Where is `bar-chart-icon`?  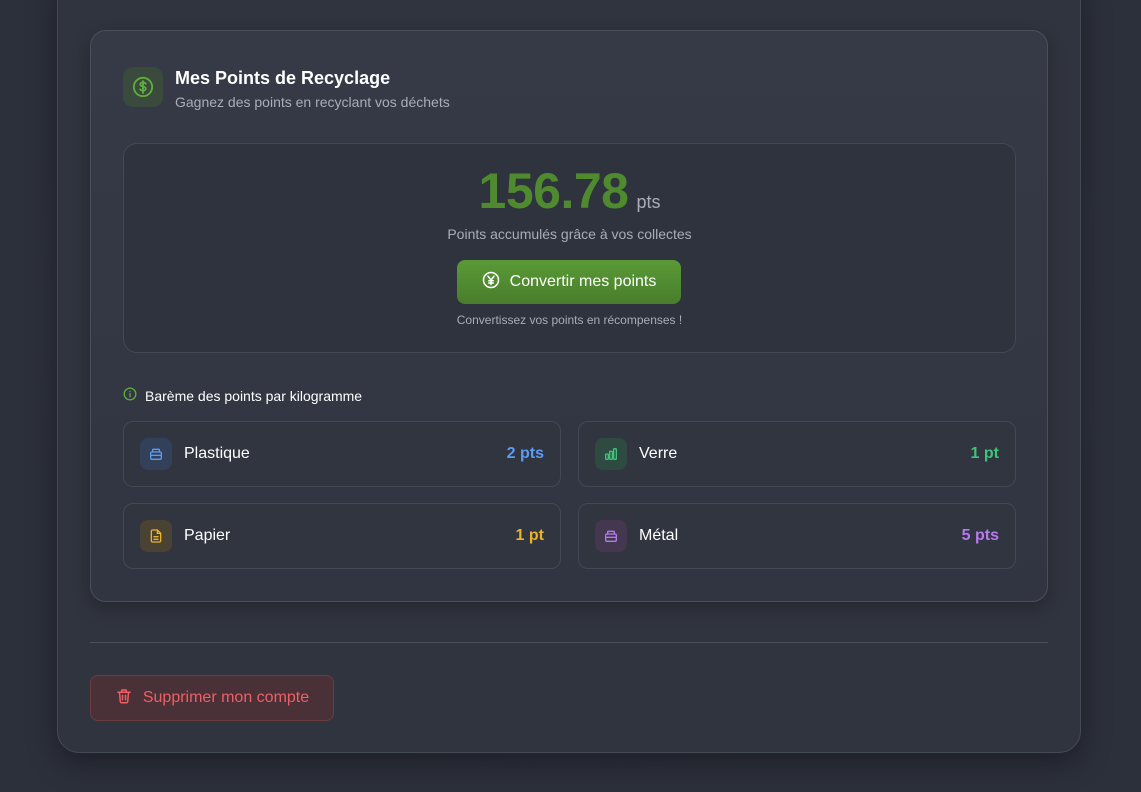
bar-chart-icon is located at coordinates (611, 454).